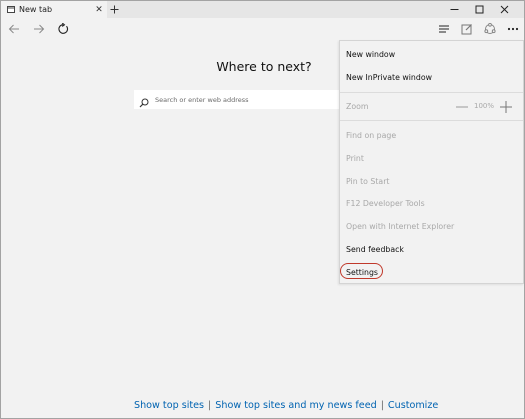  I want to click on menu-item-new-window: New window, so click(370, 54).